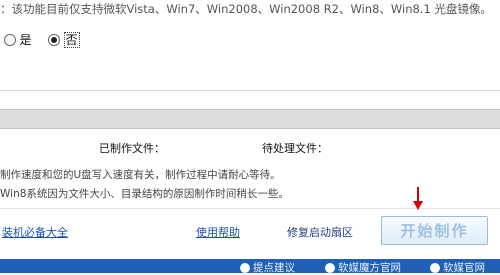 This screenshot has height=275, width=500. Describe the element at coordinates (132, 148) in the screenshot. I see `made-files-label: 已制作文件：` at that location.